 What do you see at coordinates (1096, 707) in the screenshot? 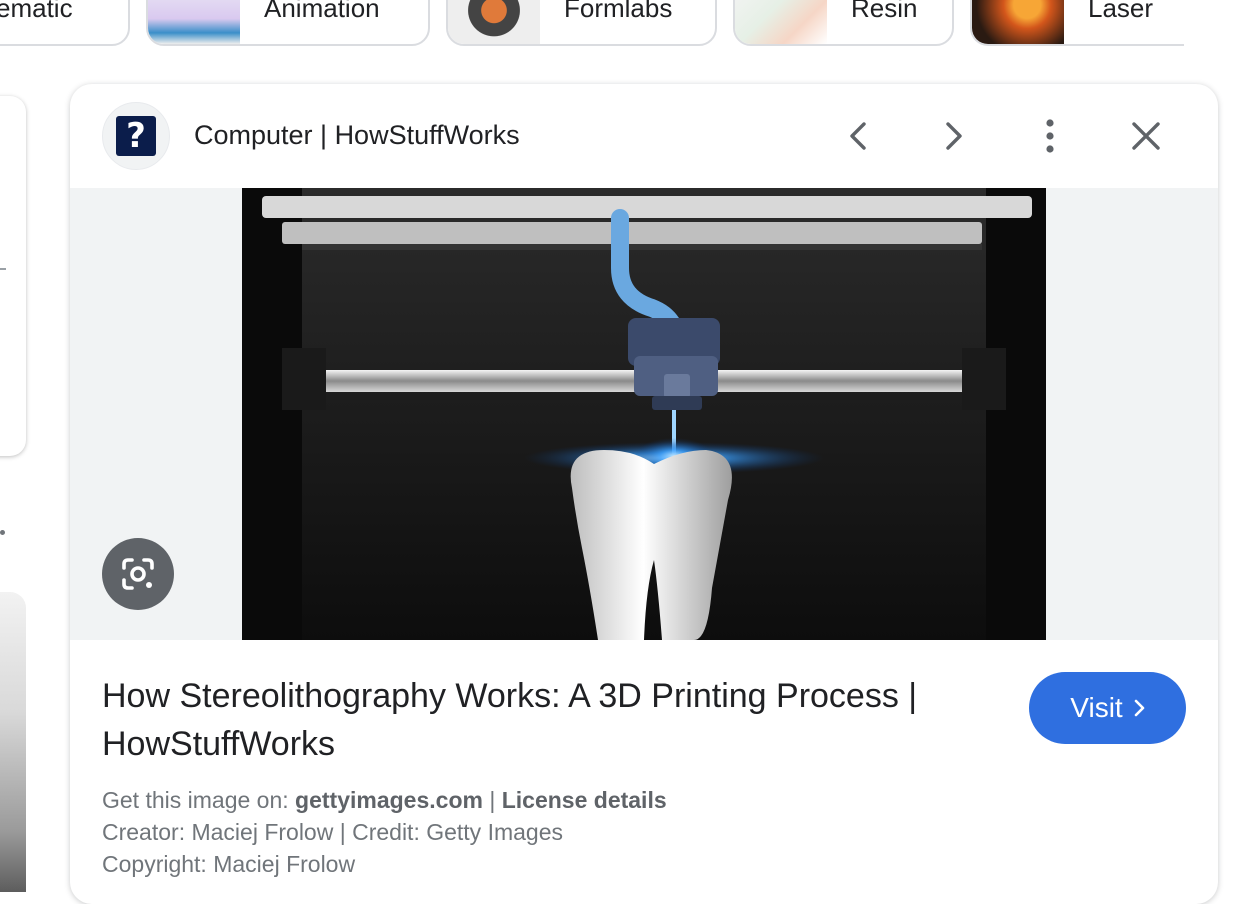
I see `visit-label: Visit` at bounding box center [1096, 707].